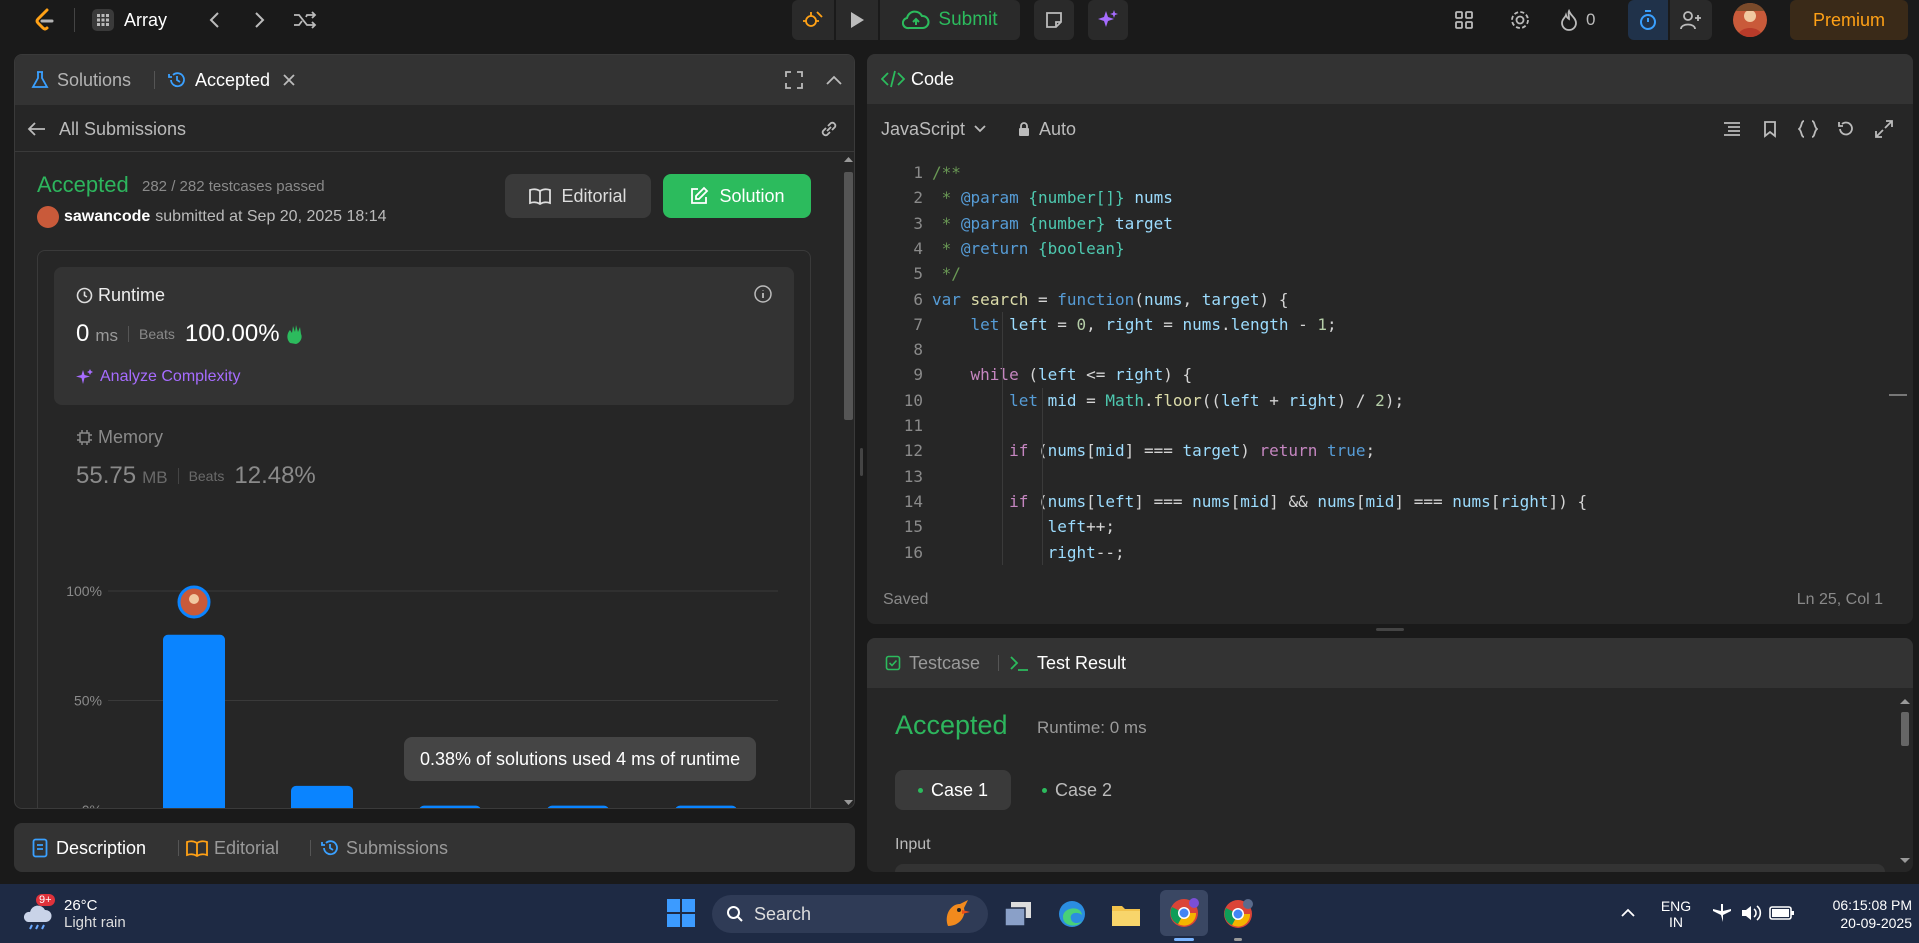 The height and width of the screenshot is (943, 1919). What do you see at coordinates (214, 20) in the screenshot?
I see `prev-problem-icon` at bounding box center [214, 20].